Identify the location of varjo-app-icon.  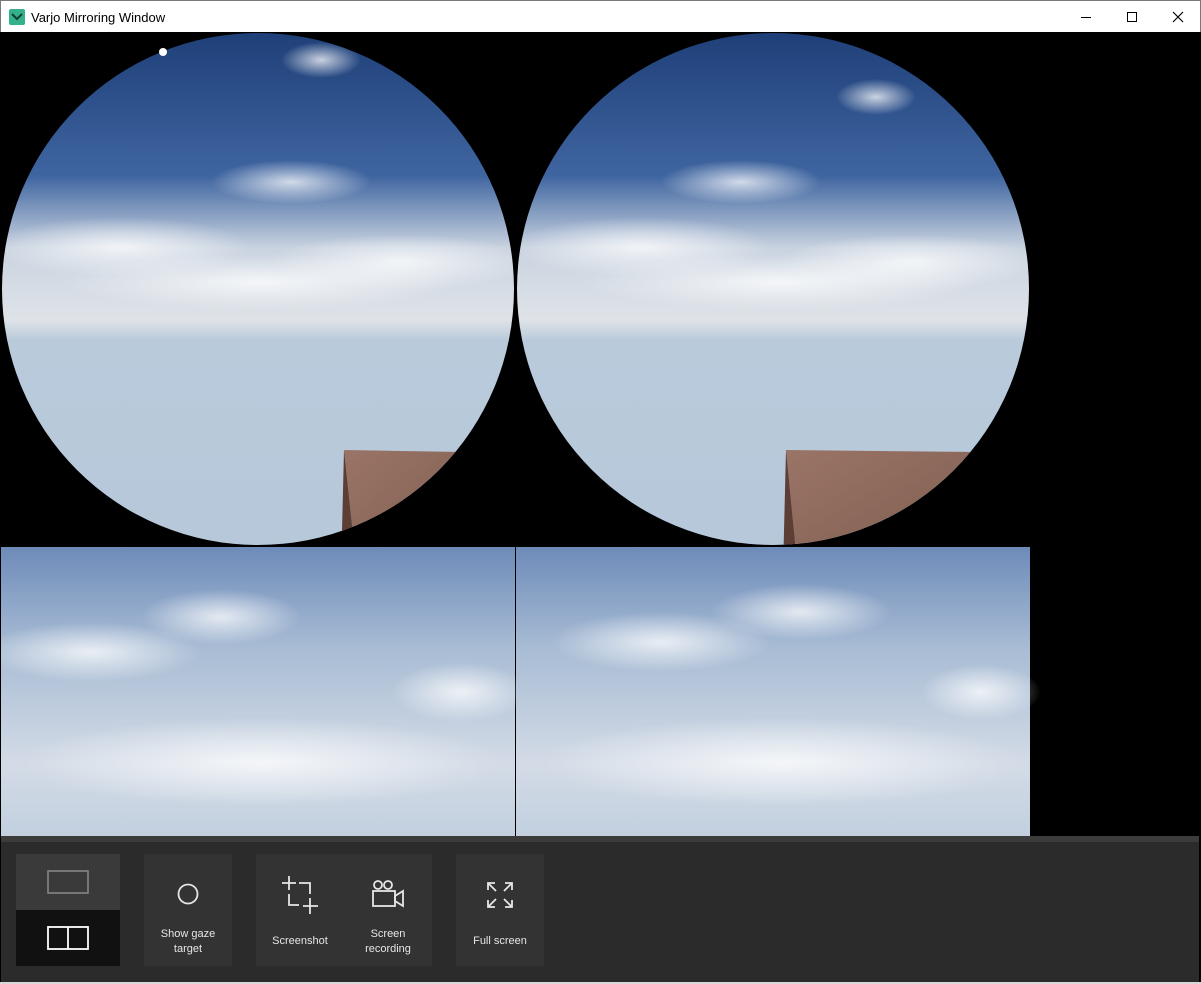
(17, 17).